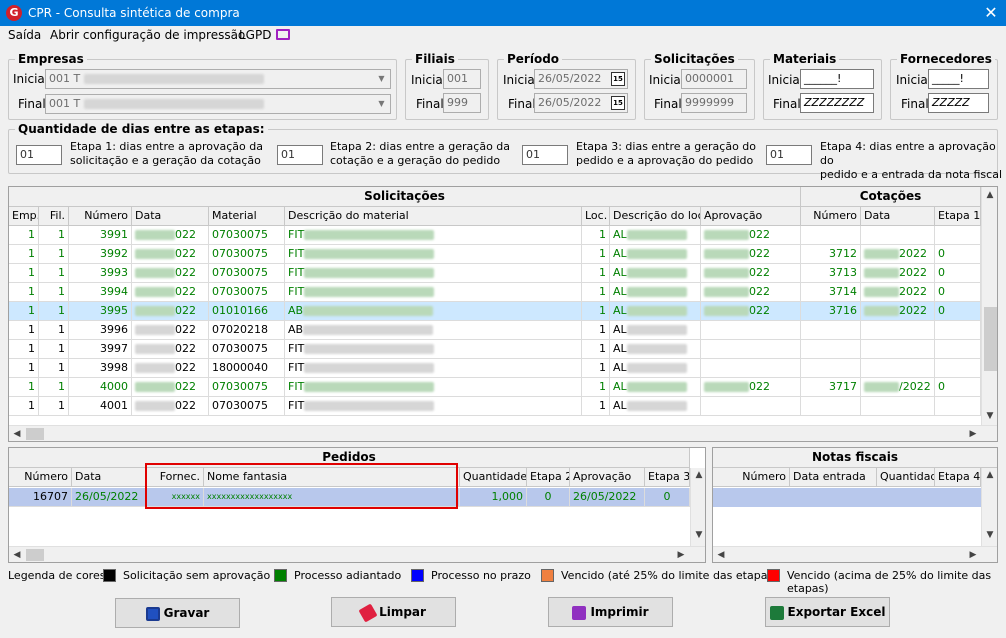  What do you see at coordinates (545, 155) in the screenshot?
I see `etapa3-input: 01` at bounding box center [545, 155].